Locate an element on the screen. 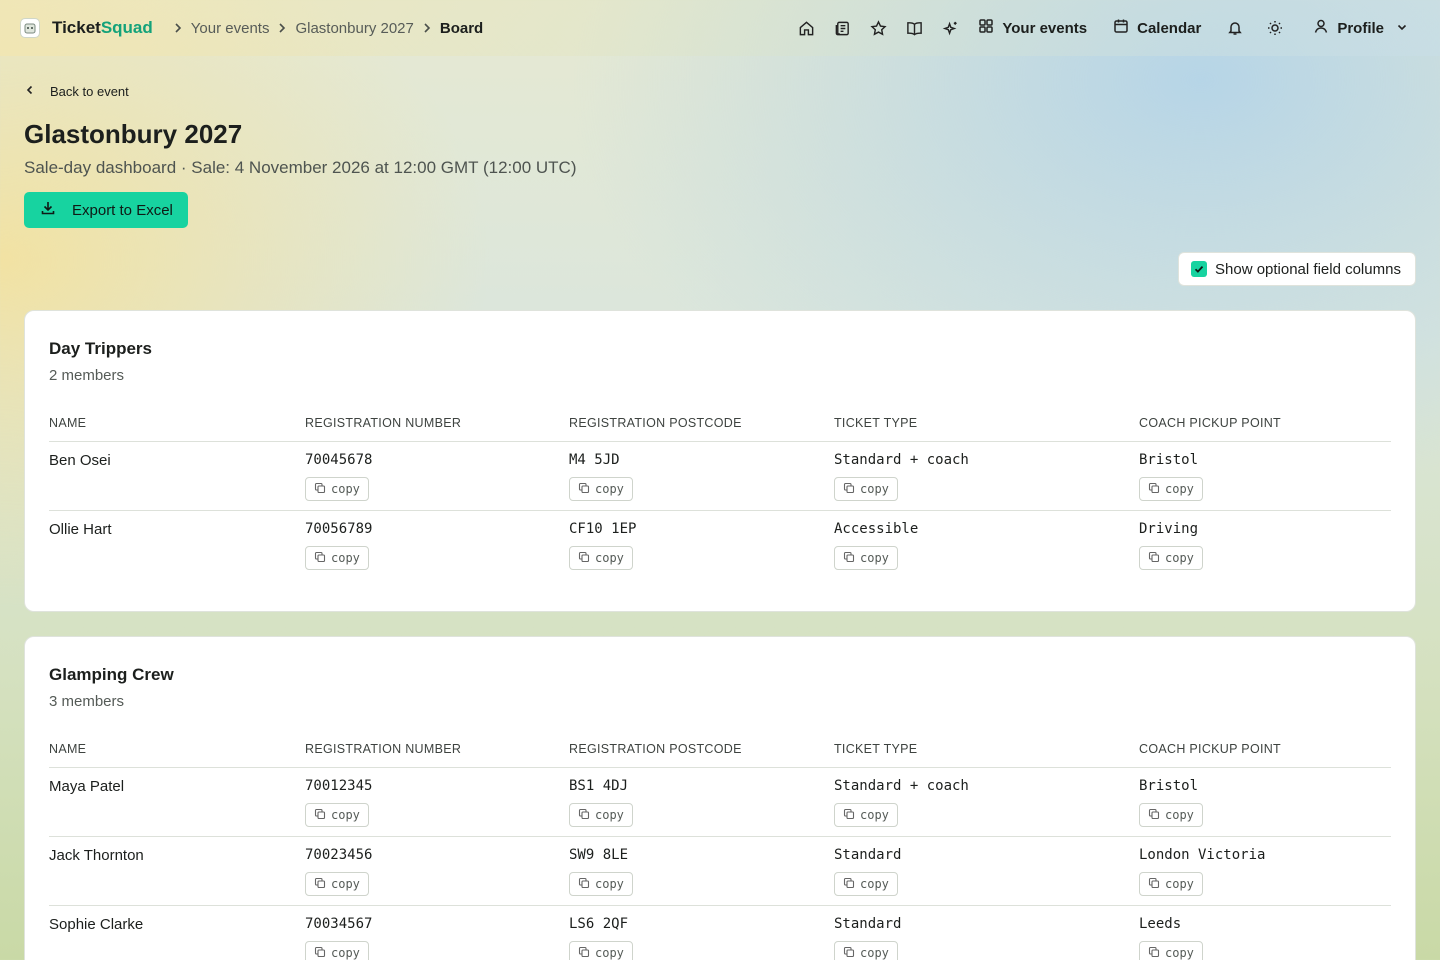 The image size is (1440, 960). breadcrumb-event: Glastonbury 2027 is located at coordinates (354, 28).